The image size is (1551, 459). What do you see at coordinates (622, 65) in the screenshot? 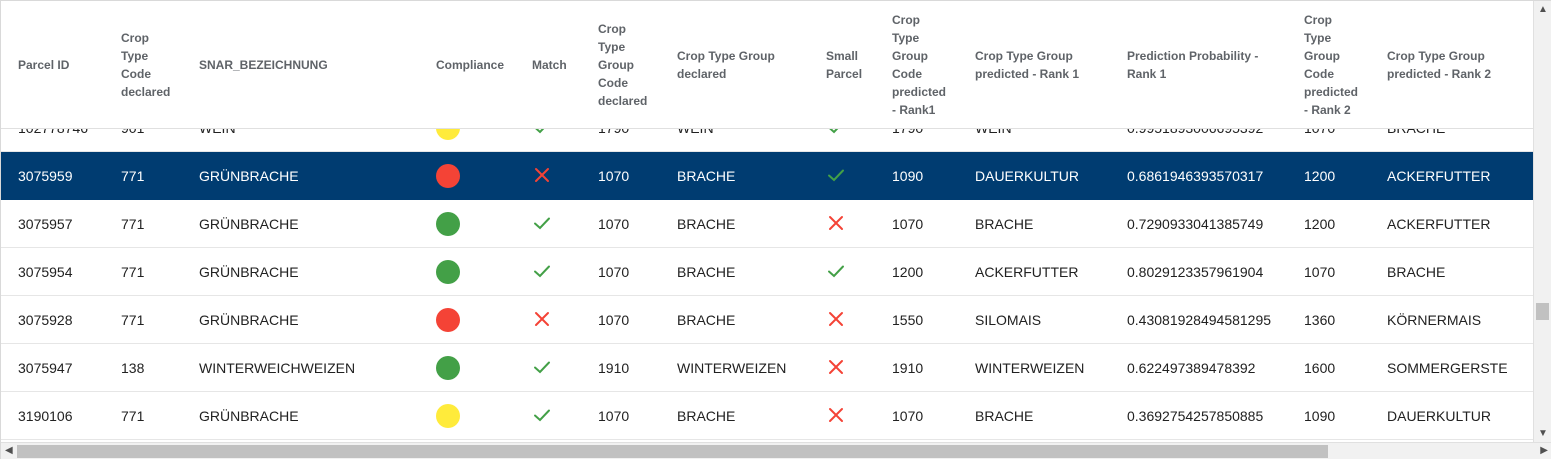
I see `column-header-crop-type-group-code-declared: Crop Type Group Code declared` at bounding box center [622, 65].